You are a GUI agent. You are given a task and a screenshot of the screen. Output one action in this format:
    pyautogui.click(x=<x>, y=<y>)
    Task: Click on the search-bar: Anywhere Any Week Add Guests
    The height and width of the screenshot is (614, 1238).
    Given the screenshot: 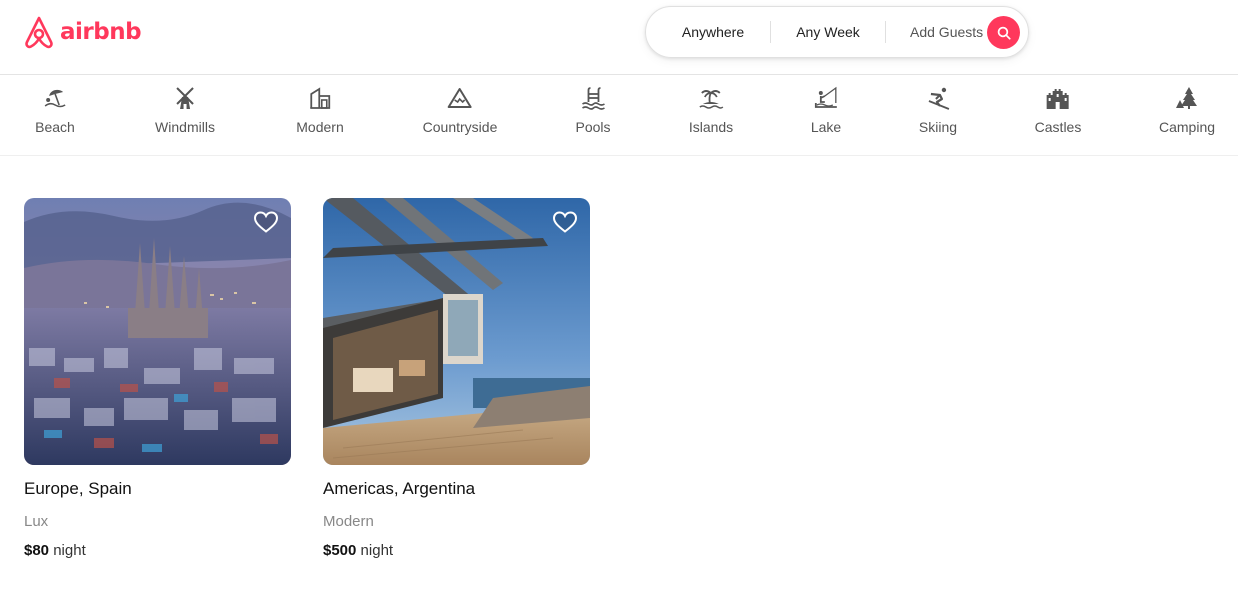 What is the action you would take?
    pyautogui.click(x=837, y=32)
    